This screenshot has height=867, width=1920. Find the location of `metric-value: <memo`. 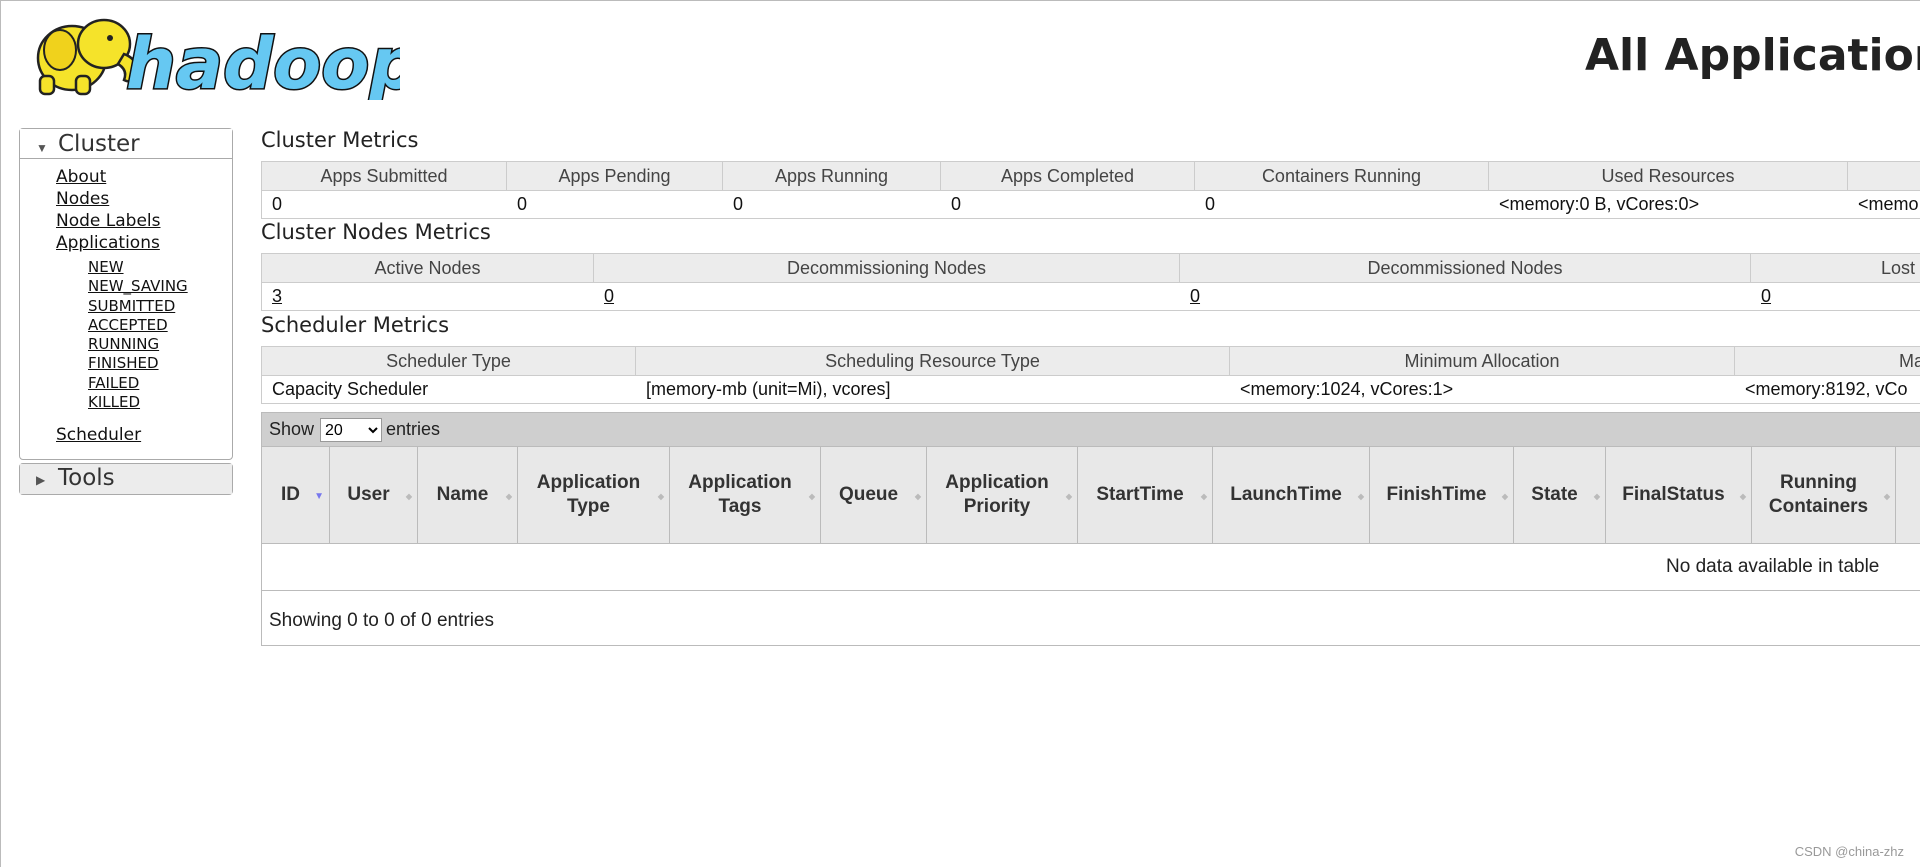

metric-value: <memo is located at coordinates (1888, 204).